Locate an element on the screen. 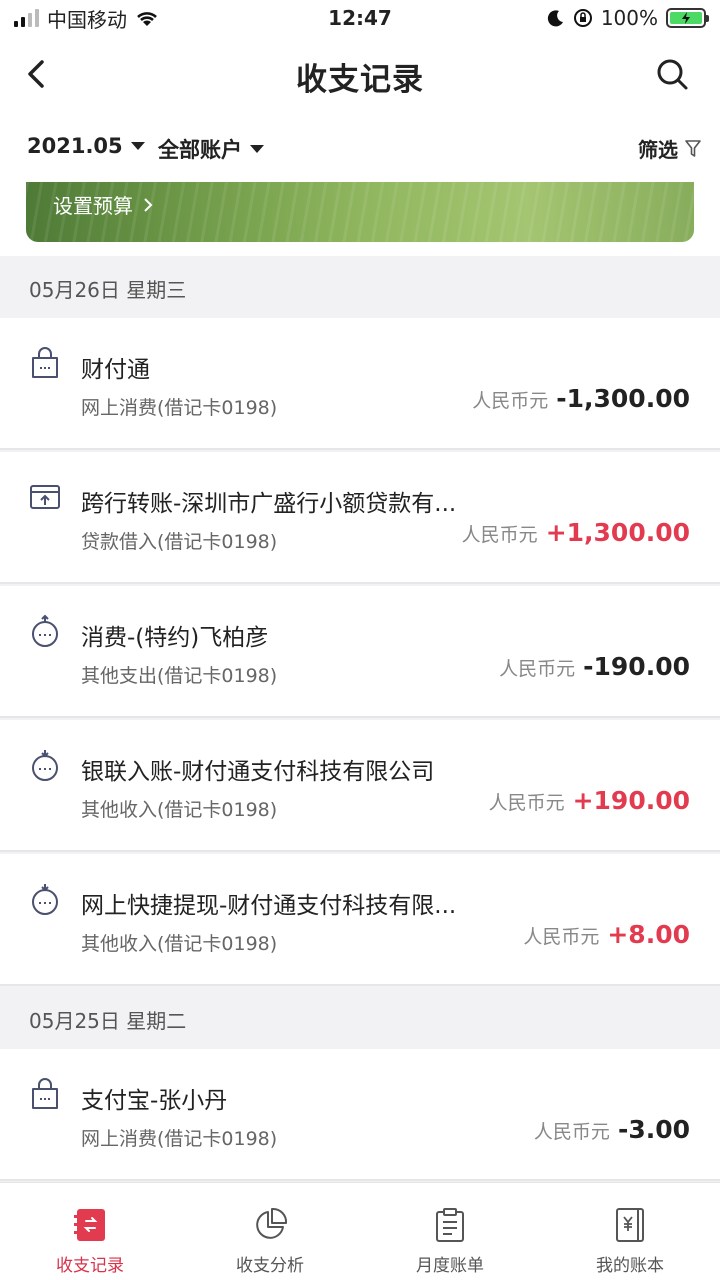 This screenshot has height=1280, width=720. tab-my-ledger: 我的账本 is located at coordinates (630, 1231).